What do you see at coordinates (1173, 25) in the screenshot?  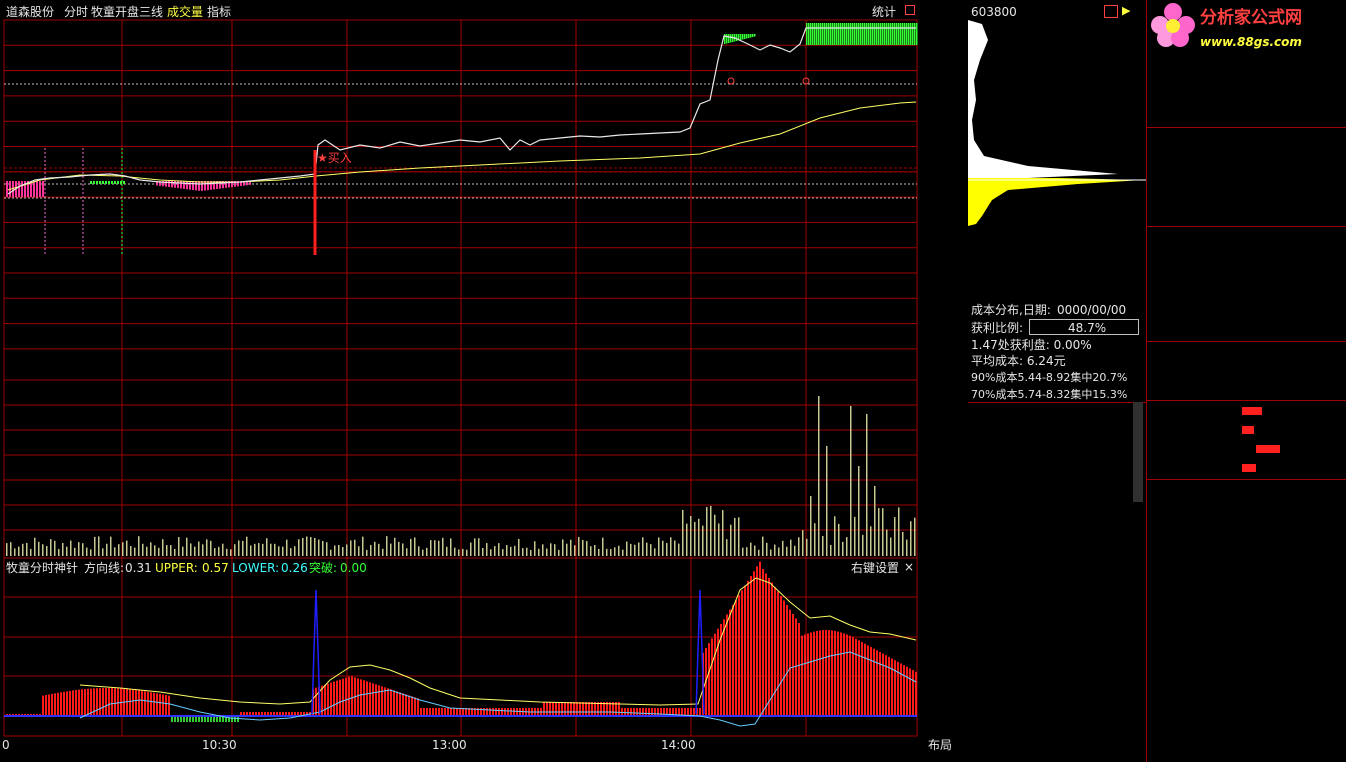 I see `flower-logo-icon` at bounding box center [1173, 25].